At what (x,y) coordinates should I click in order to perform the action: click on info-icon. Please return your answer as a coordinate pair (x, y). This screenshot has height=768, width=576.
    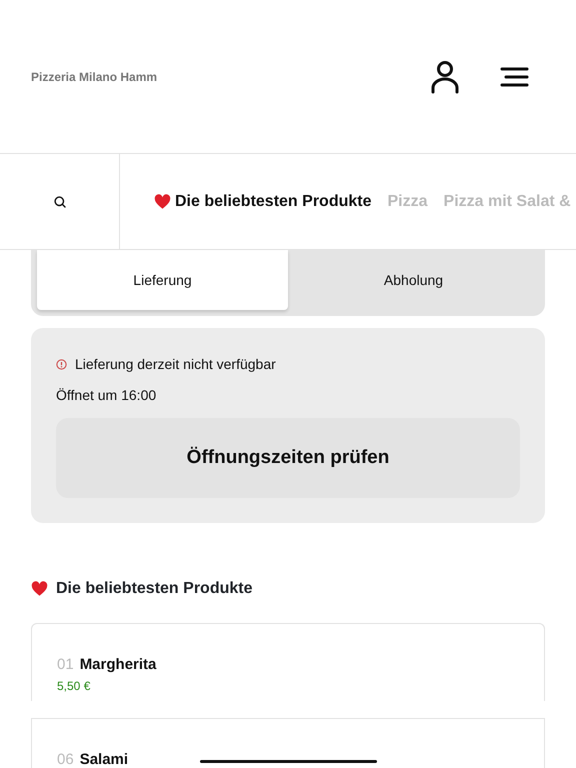
    Looking at the image, I should click on (61, 364).